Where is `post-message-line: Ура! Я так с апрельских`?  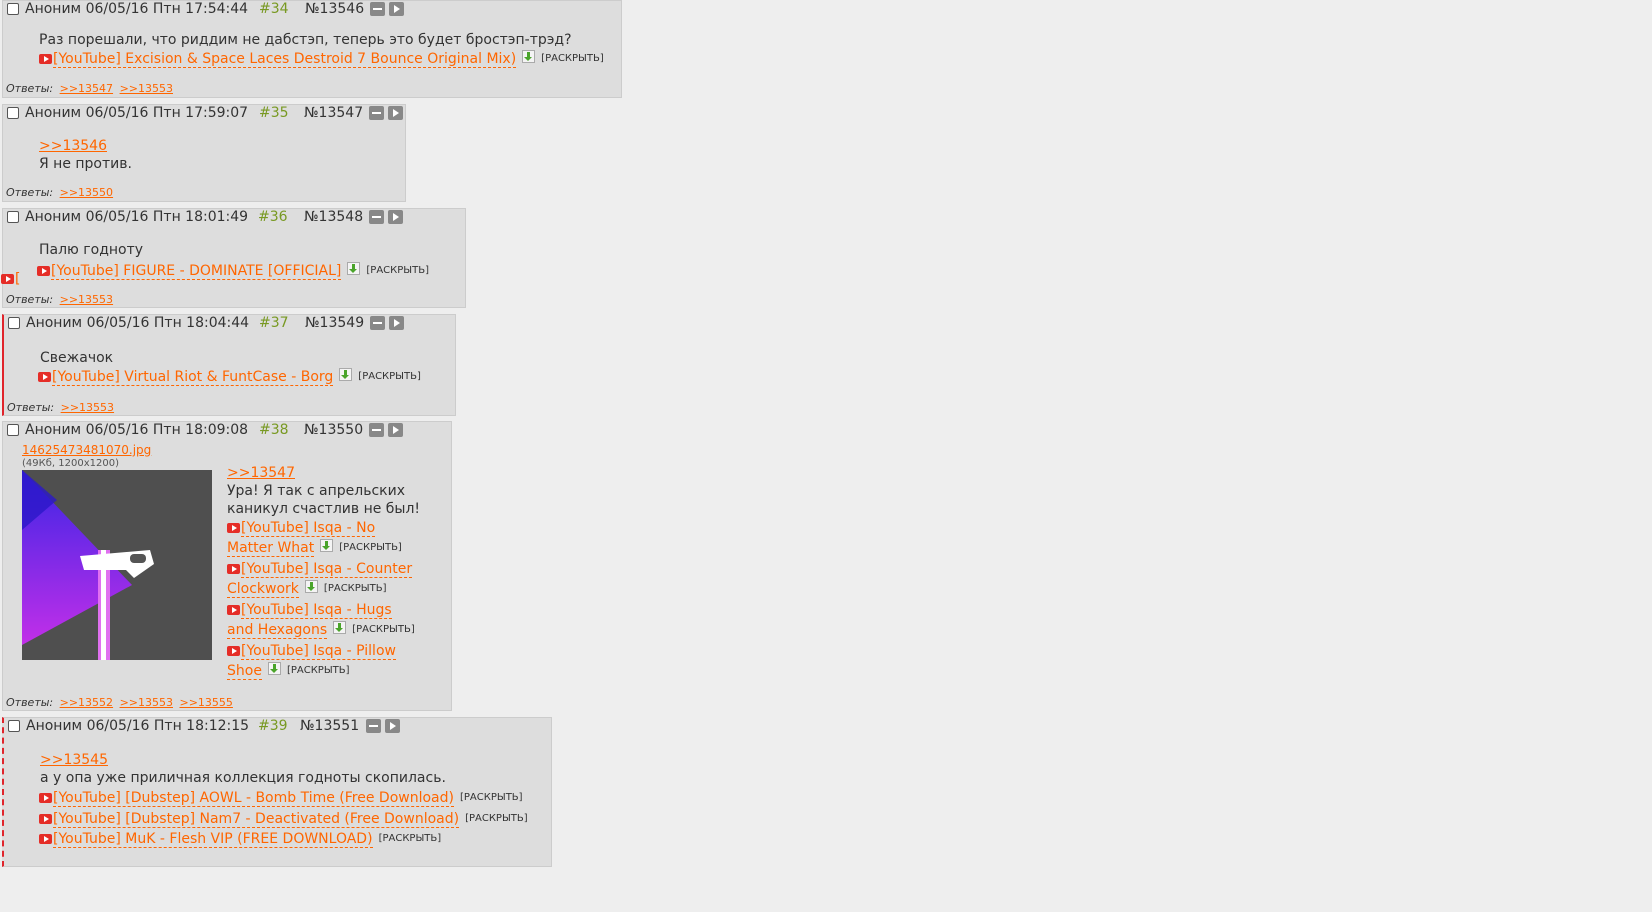
post-message-line: Ура! Я так с апрельских is located at coordinates (316, 491).